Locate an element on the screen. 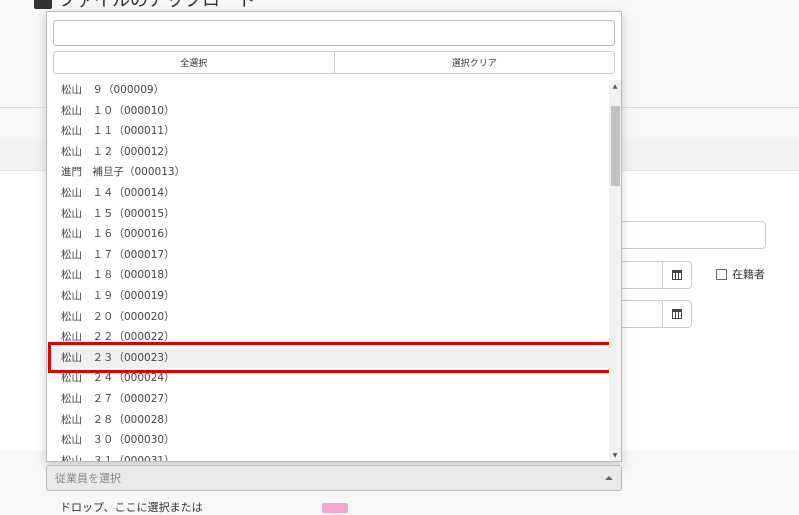  dropdown-option: 松山 １１（000011） is located at coordinates (328, 131).